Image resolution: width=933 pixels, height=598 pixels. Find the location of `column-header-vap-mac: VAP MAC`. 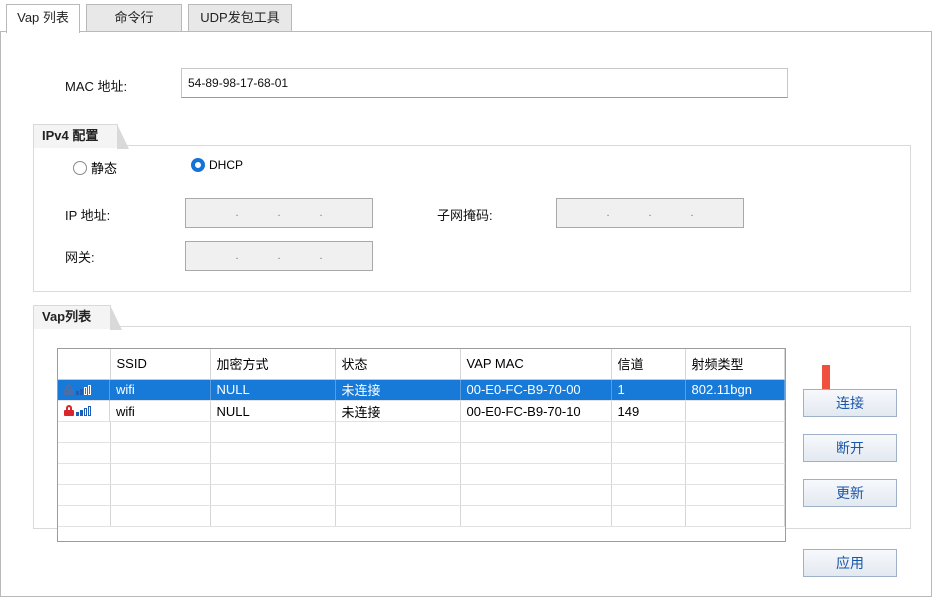

column-header-vap-mac: VAP MAC is located at coordinates (536, 364).